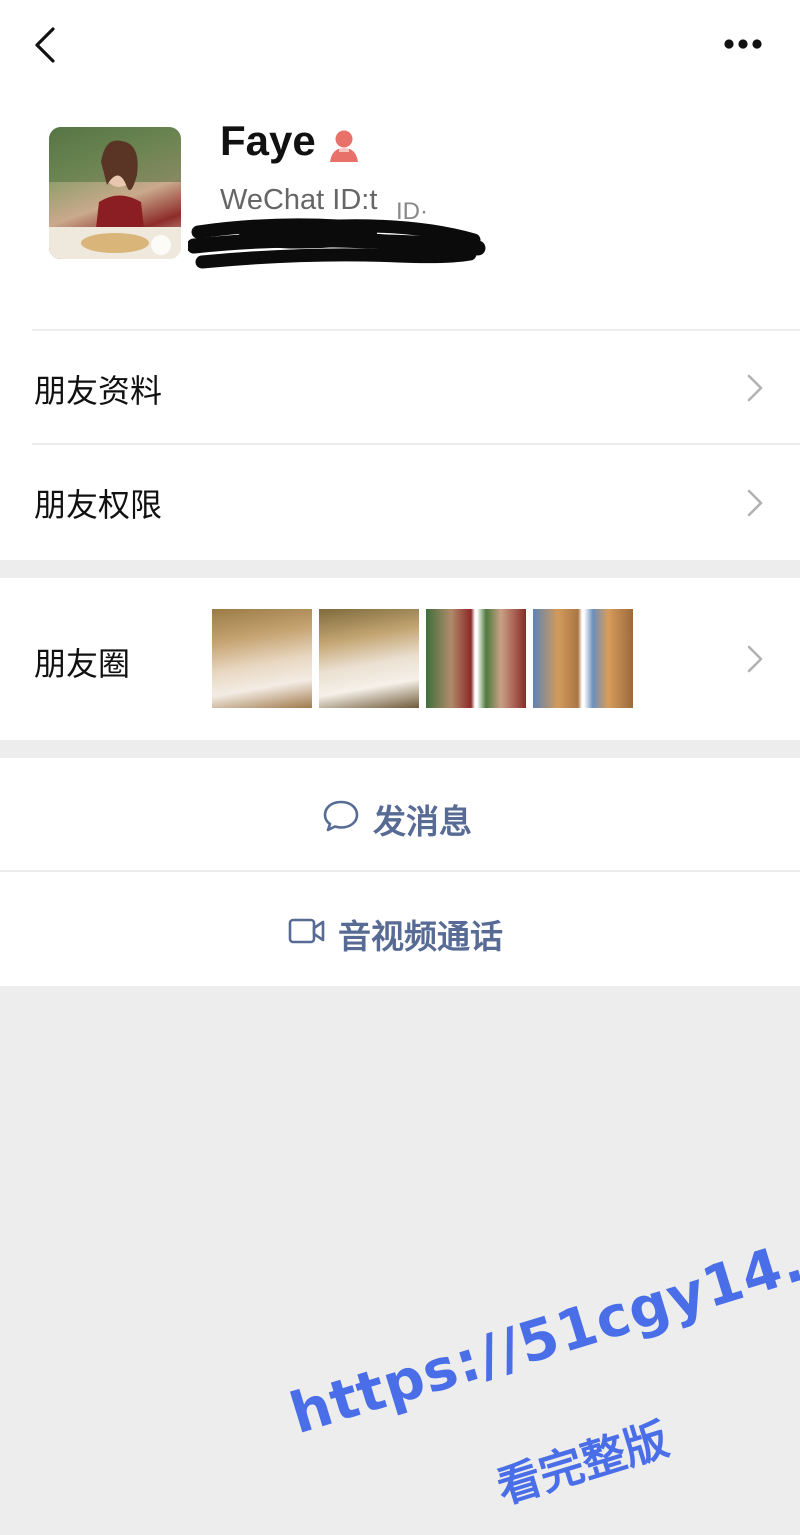 The image size is (800, 1535). I want to click on more-dots-icon, so click(743, 44).